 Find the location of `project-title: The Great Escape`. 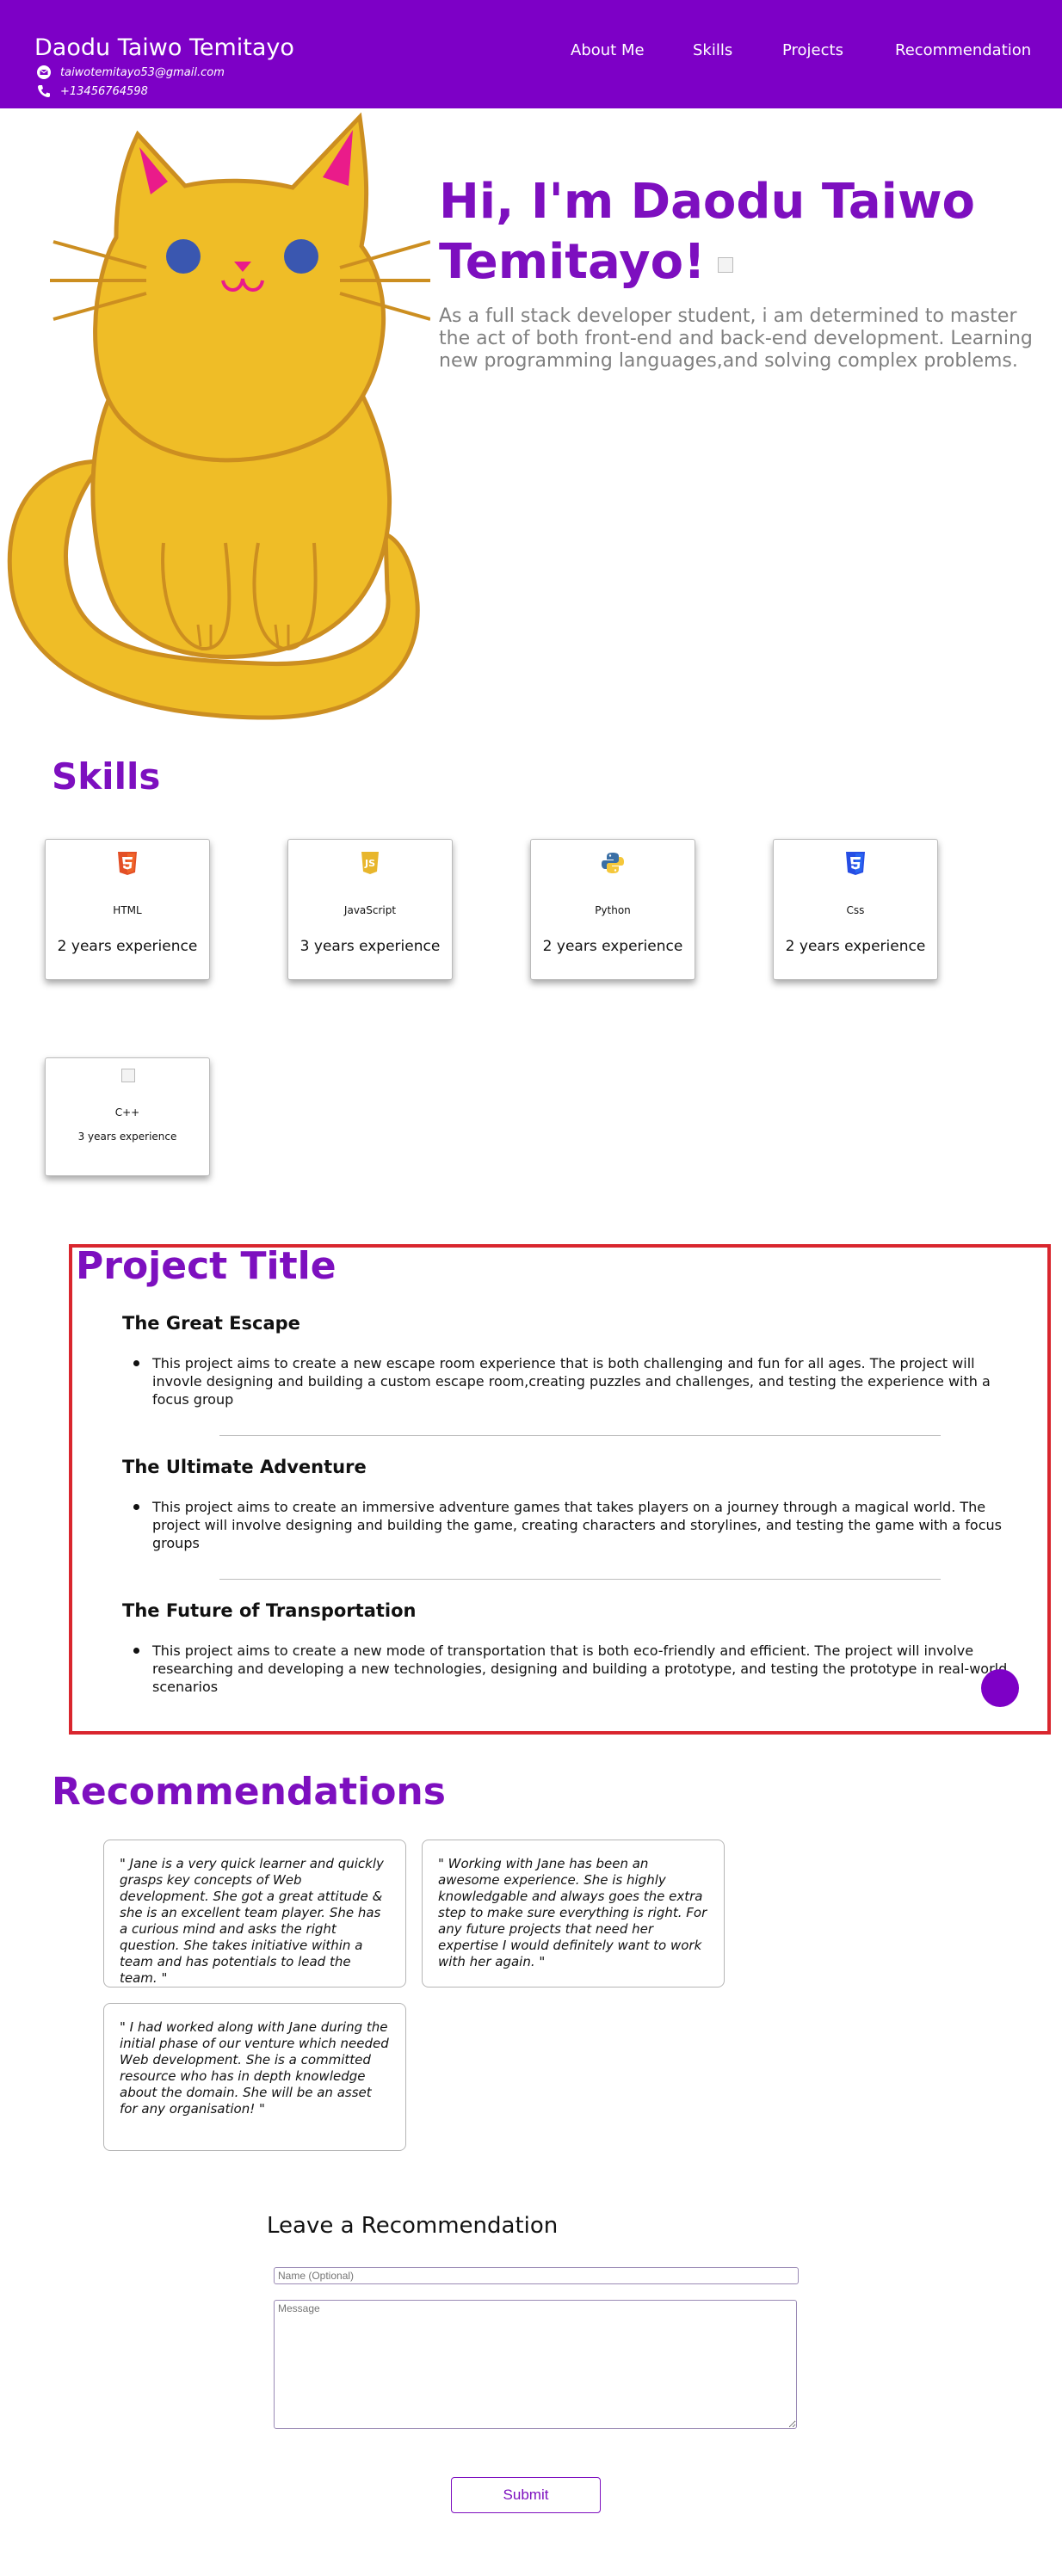

project-title: The Great Escape is located at coordinates (211, 1324).